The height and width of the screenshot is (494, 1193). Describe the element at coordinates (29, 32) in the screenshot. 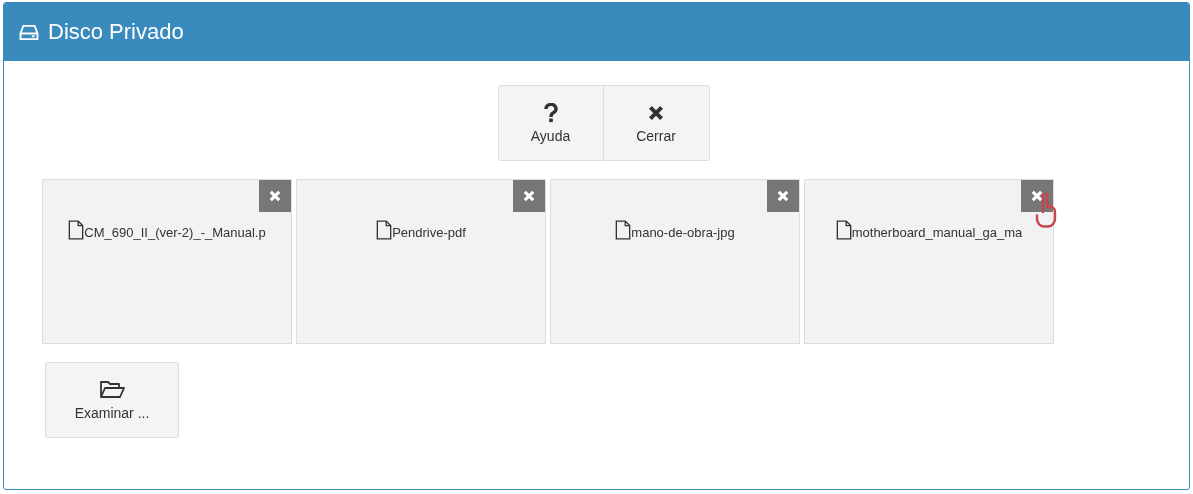

I see `hard-drive-icon` at that location.